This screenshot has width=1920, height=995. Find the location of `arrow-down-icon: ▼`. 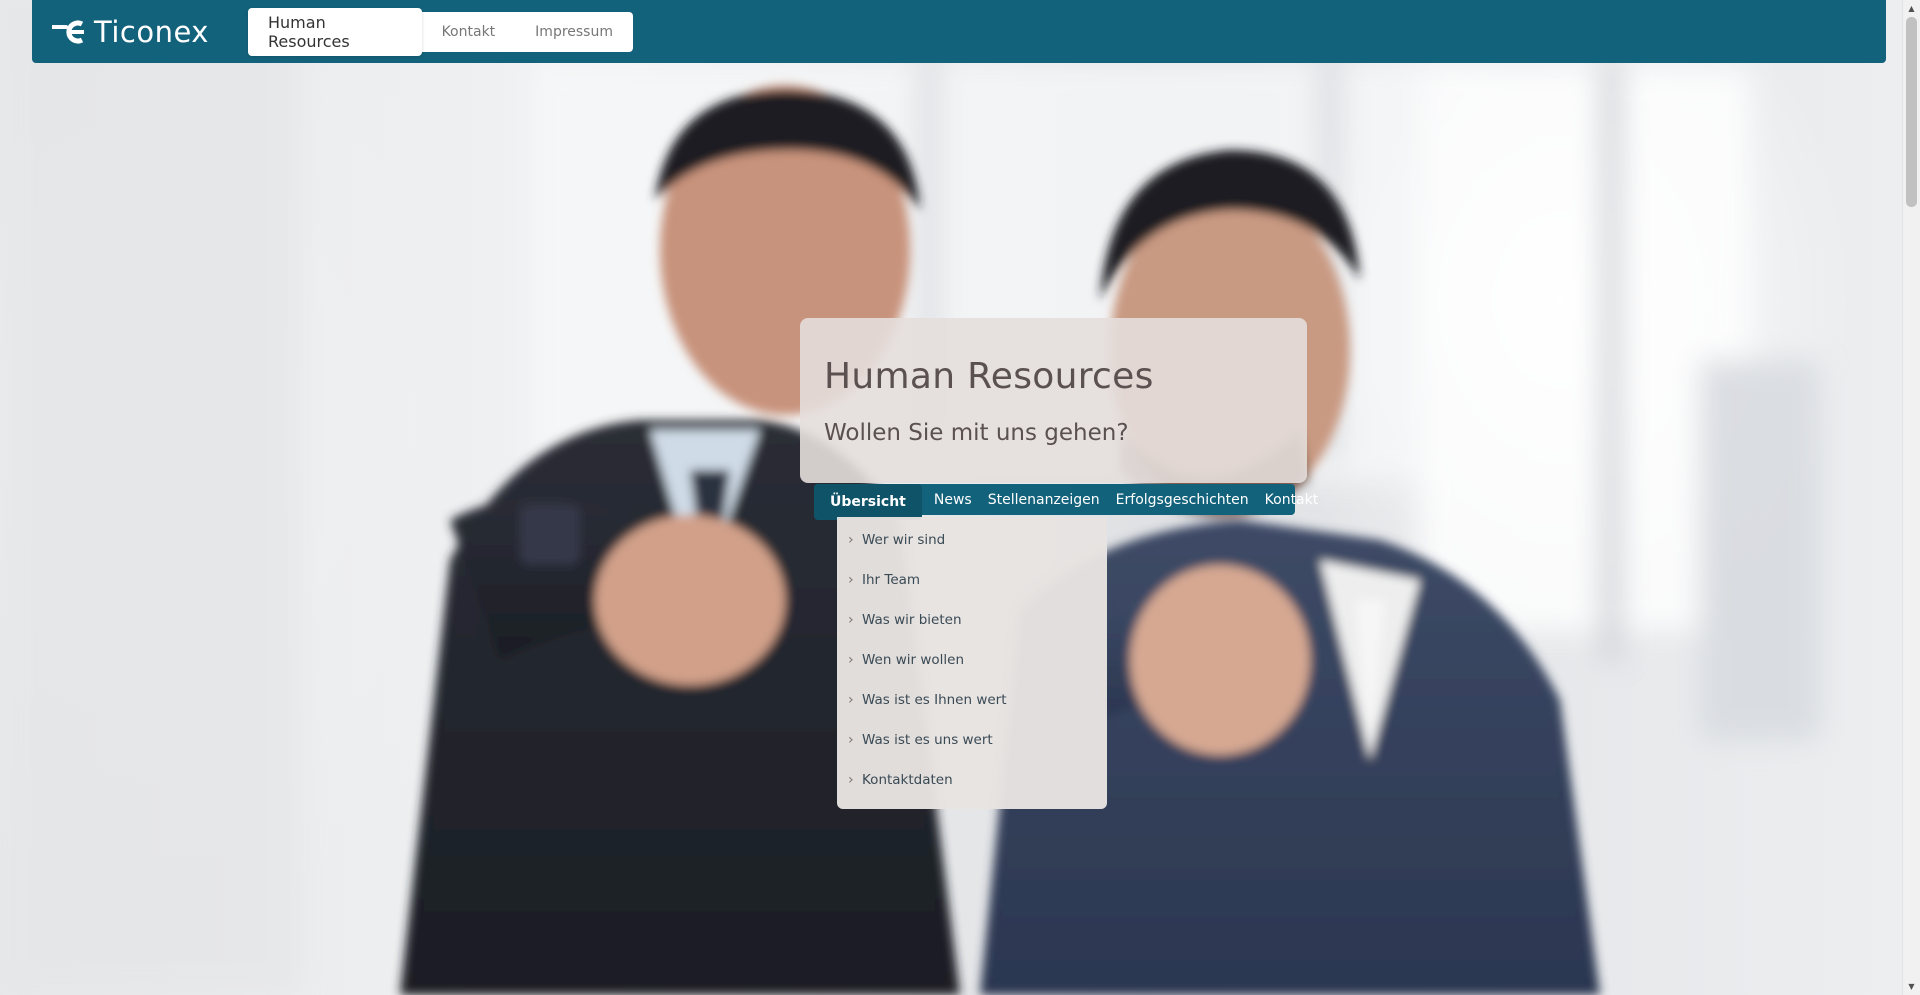

arrow-down-icon: ▼ is located at coordinates (1911, 986).